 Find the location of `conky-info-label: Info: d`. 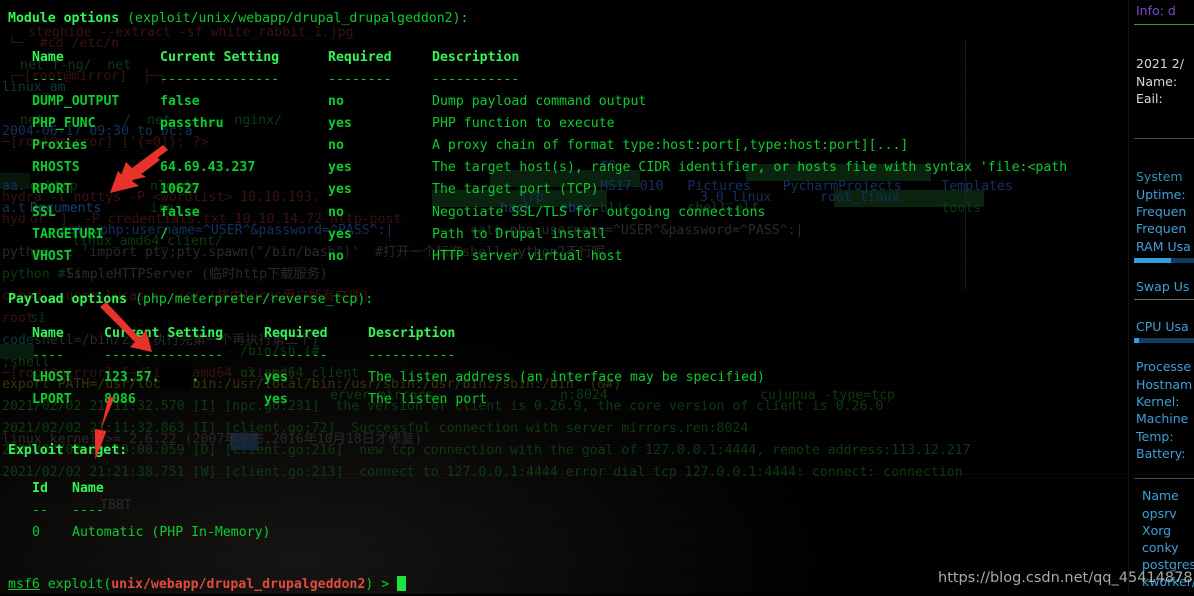

conky-info-label: Info: d is located at coordinates (1156, 10).